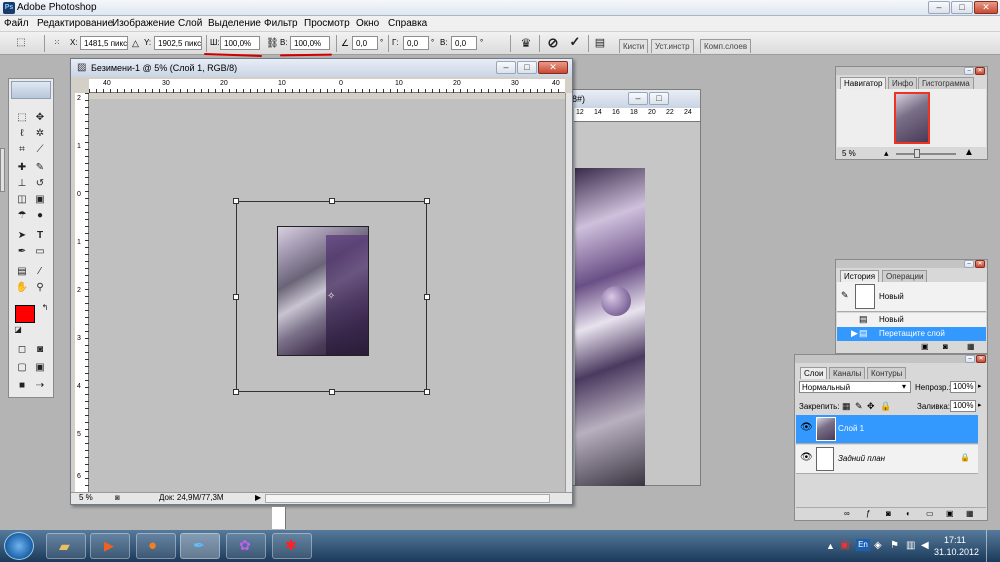 This screenshot has width=1000, height=562. I want to click on notes-tool-icon: ▤, so click(22, 272).